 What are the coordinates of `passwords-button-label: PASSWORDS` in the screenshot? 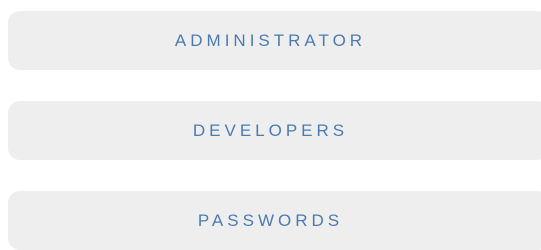 It's located at (270, 220).